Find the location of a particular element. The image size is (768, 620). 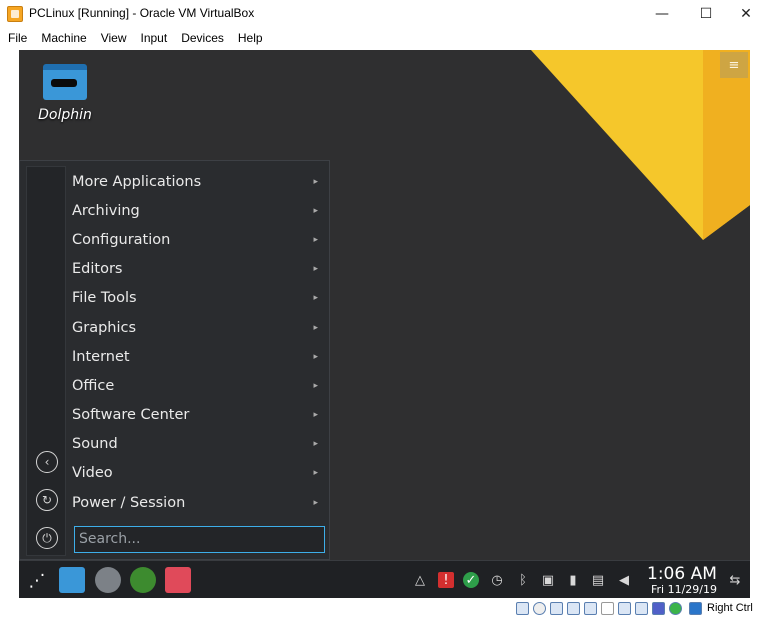

menu-item-file-tools: File Tools ▸ is located at coordinates (197, 298).